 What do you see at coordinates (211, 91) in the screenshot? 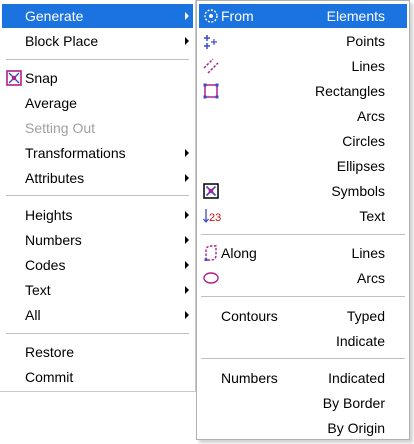
I see `rectangles-icon` at bounding box center [211, 91].